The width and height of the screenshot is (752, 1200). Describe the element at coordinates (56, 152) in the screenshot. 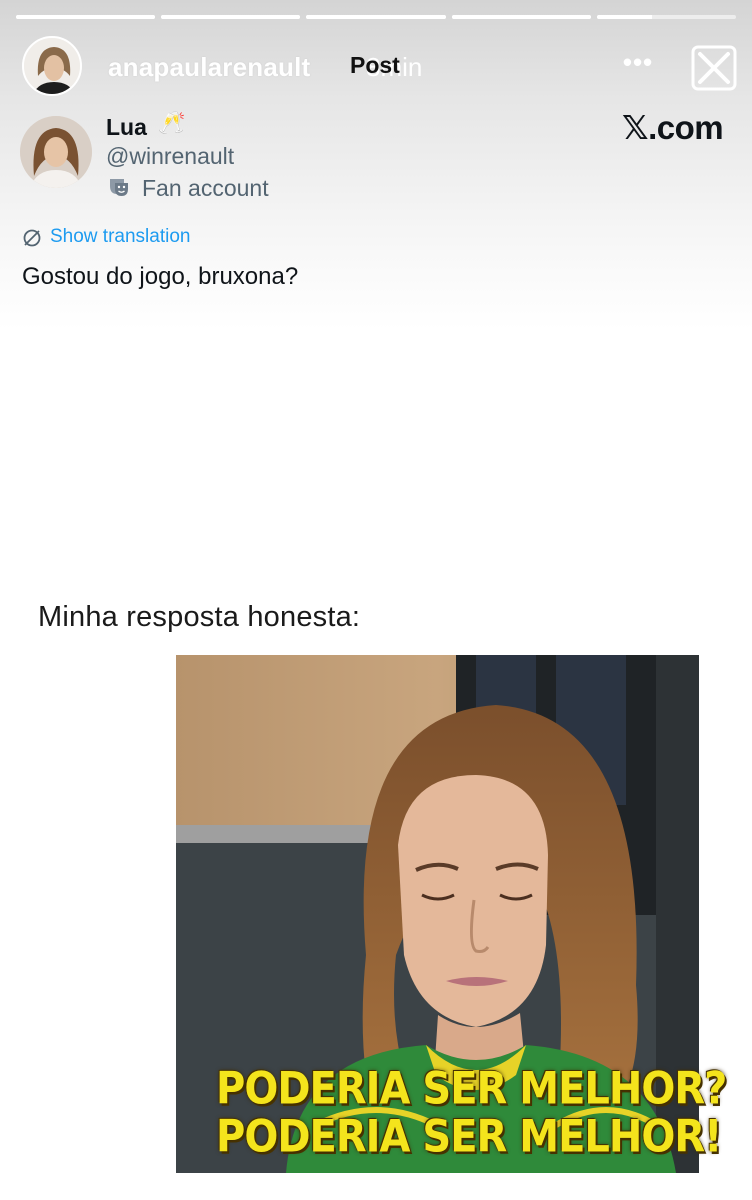

I see `tweet-author-avatar` at that location.